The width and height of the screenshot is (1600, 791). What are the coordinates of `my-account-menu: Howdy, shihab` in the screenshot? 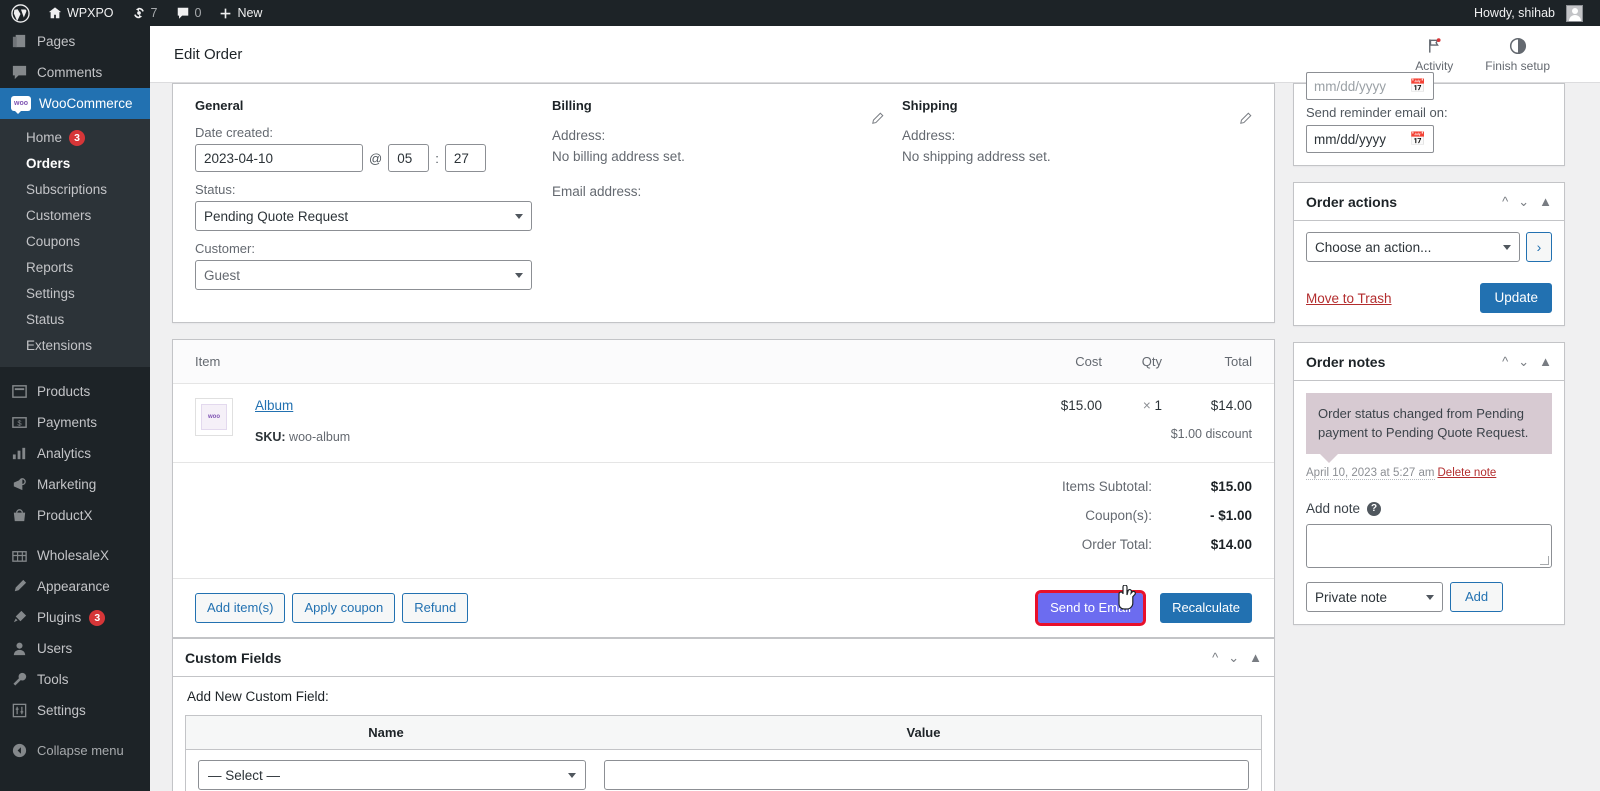 It's located at (1528, 13).